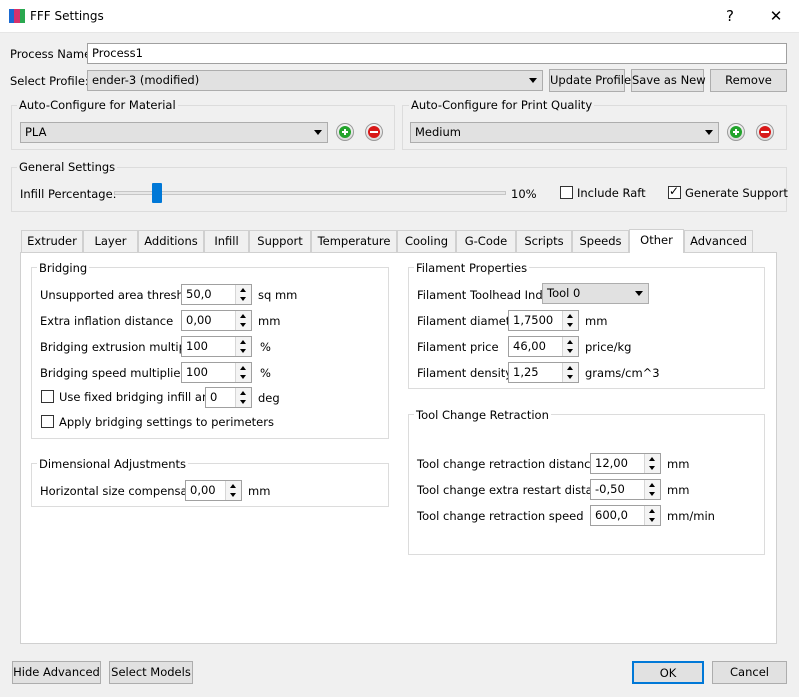 The height and width of the screenshot is (697, 799). I want to click on checkmark-icon: ✓, so click(674, 191).